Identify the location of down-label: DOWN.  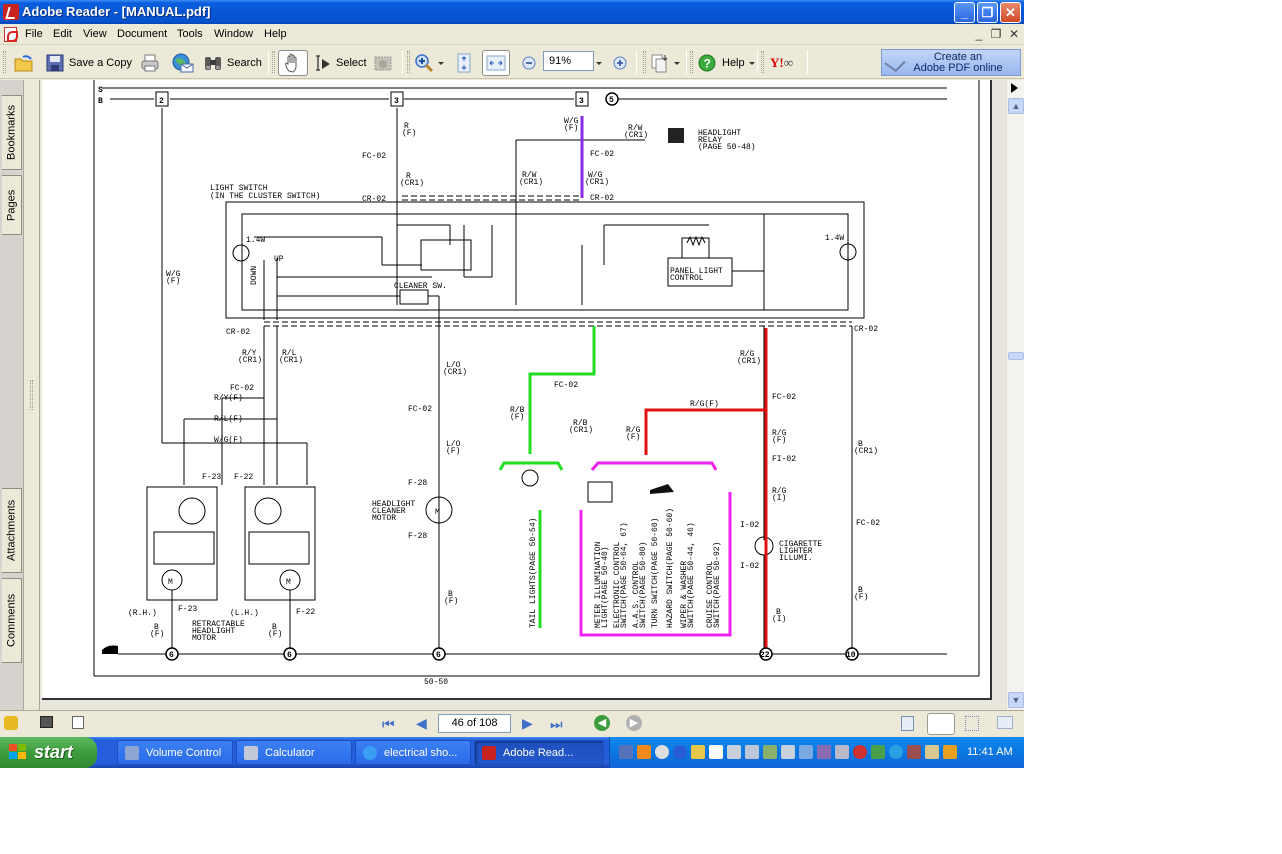
(254, 275).